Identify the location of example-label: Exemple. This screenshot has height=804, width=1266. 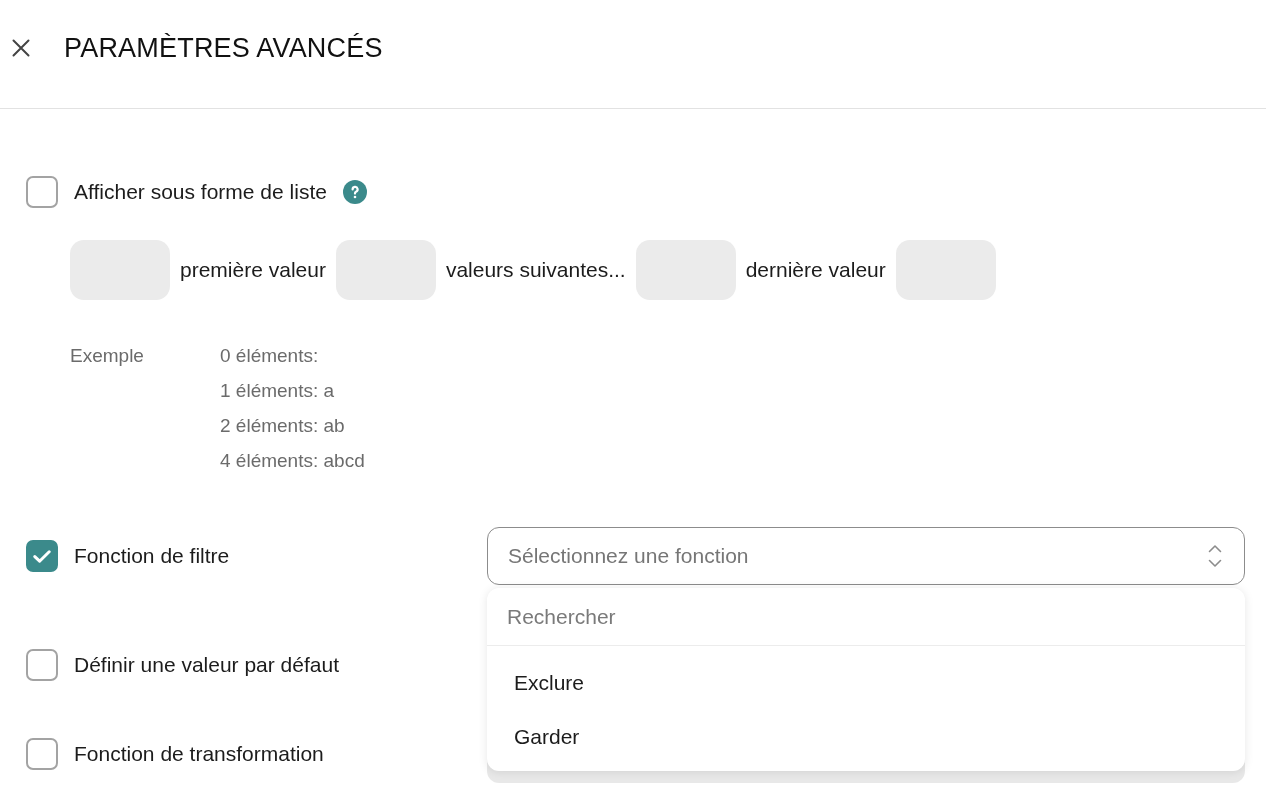
(107, 356).